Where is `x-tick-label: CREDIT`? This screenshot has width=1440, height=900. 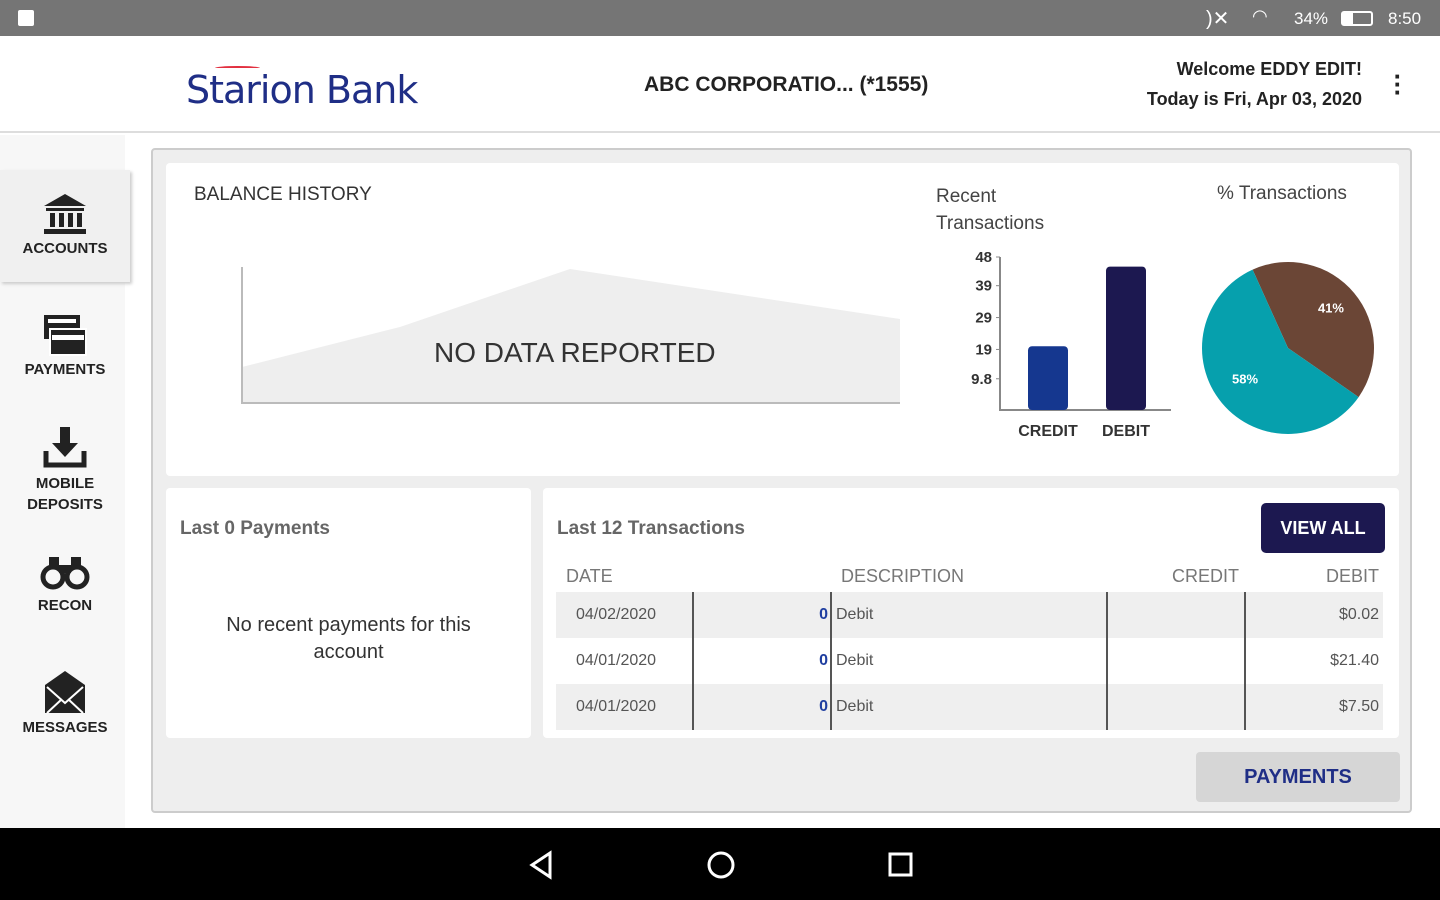
x-tick-label: CREDIT is located at coordinates (1048, 431).